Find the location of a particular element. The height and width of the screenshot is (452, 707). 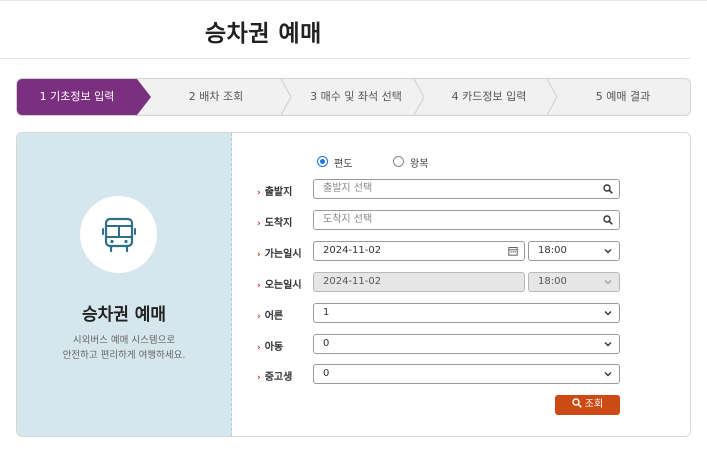

child-value: 0 is located at coordinates (326, 343).